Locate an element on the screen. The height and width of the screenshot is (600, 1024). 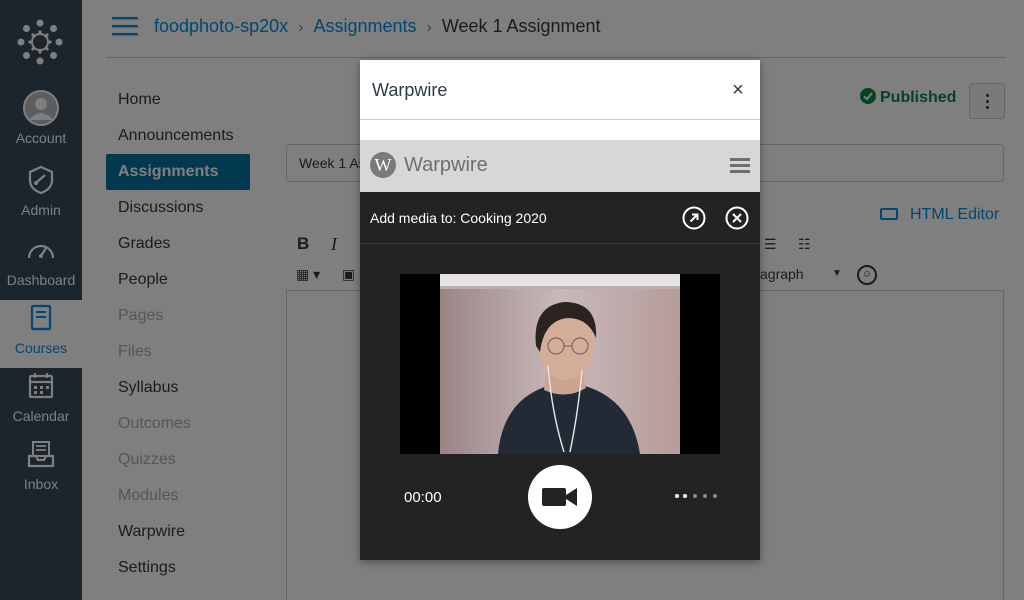
warpwire-logo-icon: W is located at coordinates (383, 165).